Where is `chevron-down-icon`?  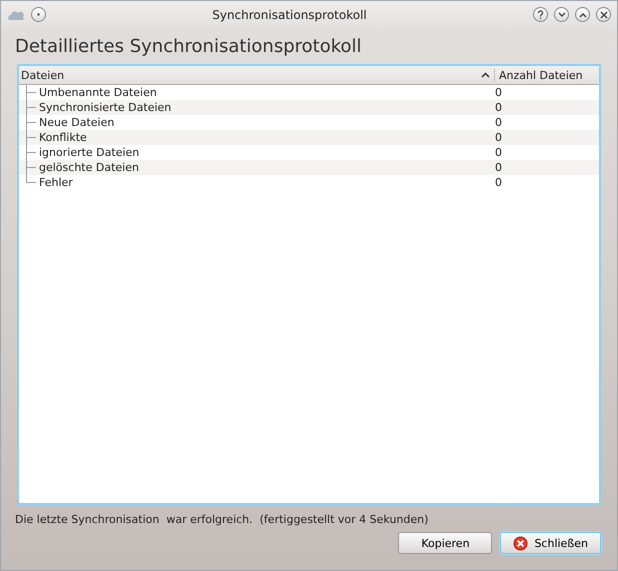
chevron-down-icon is located at coordinates (562, 15).